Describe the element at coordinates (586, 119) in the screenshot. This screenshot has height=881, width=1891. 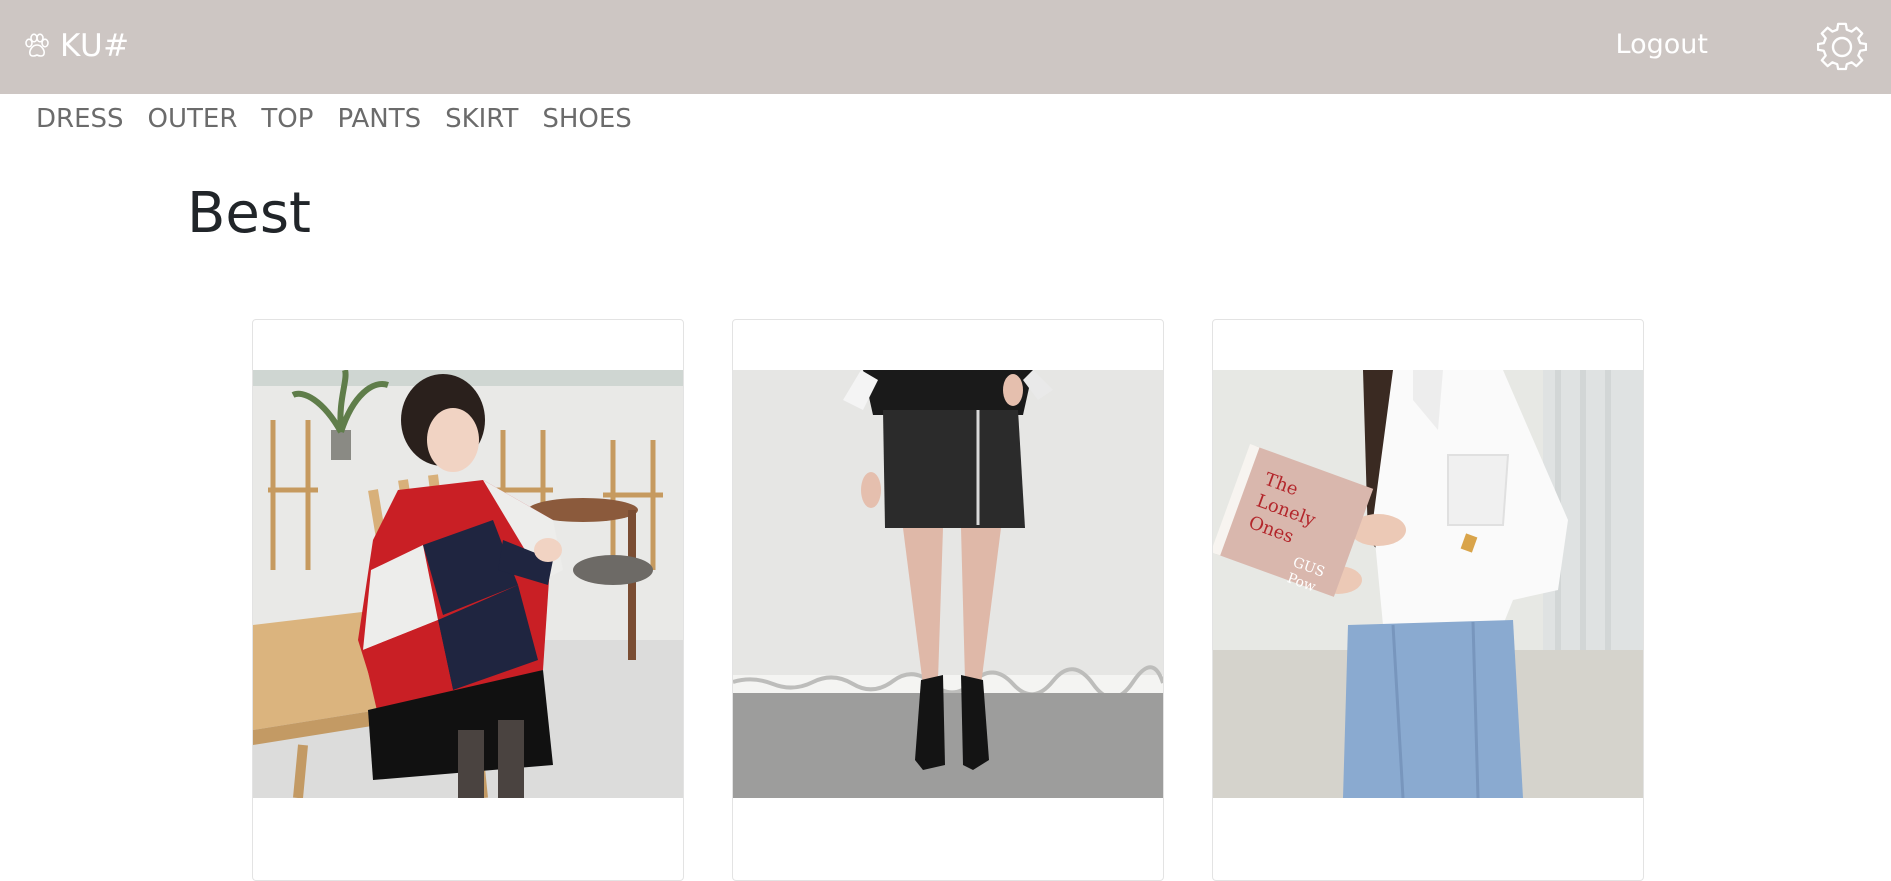
I see `category-shoes: SHOES` at that location.